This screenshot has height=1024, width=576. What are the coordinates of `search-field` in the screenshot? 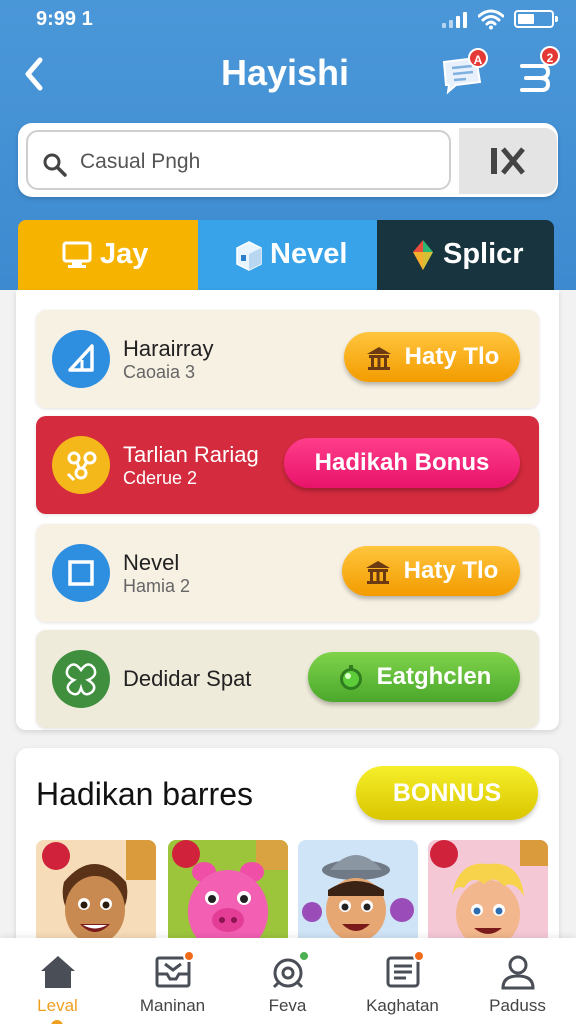 It's located at (238, 160).